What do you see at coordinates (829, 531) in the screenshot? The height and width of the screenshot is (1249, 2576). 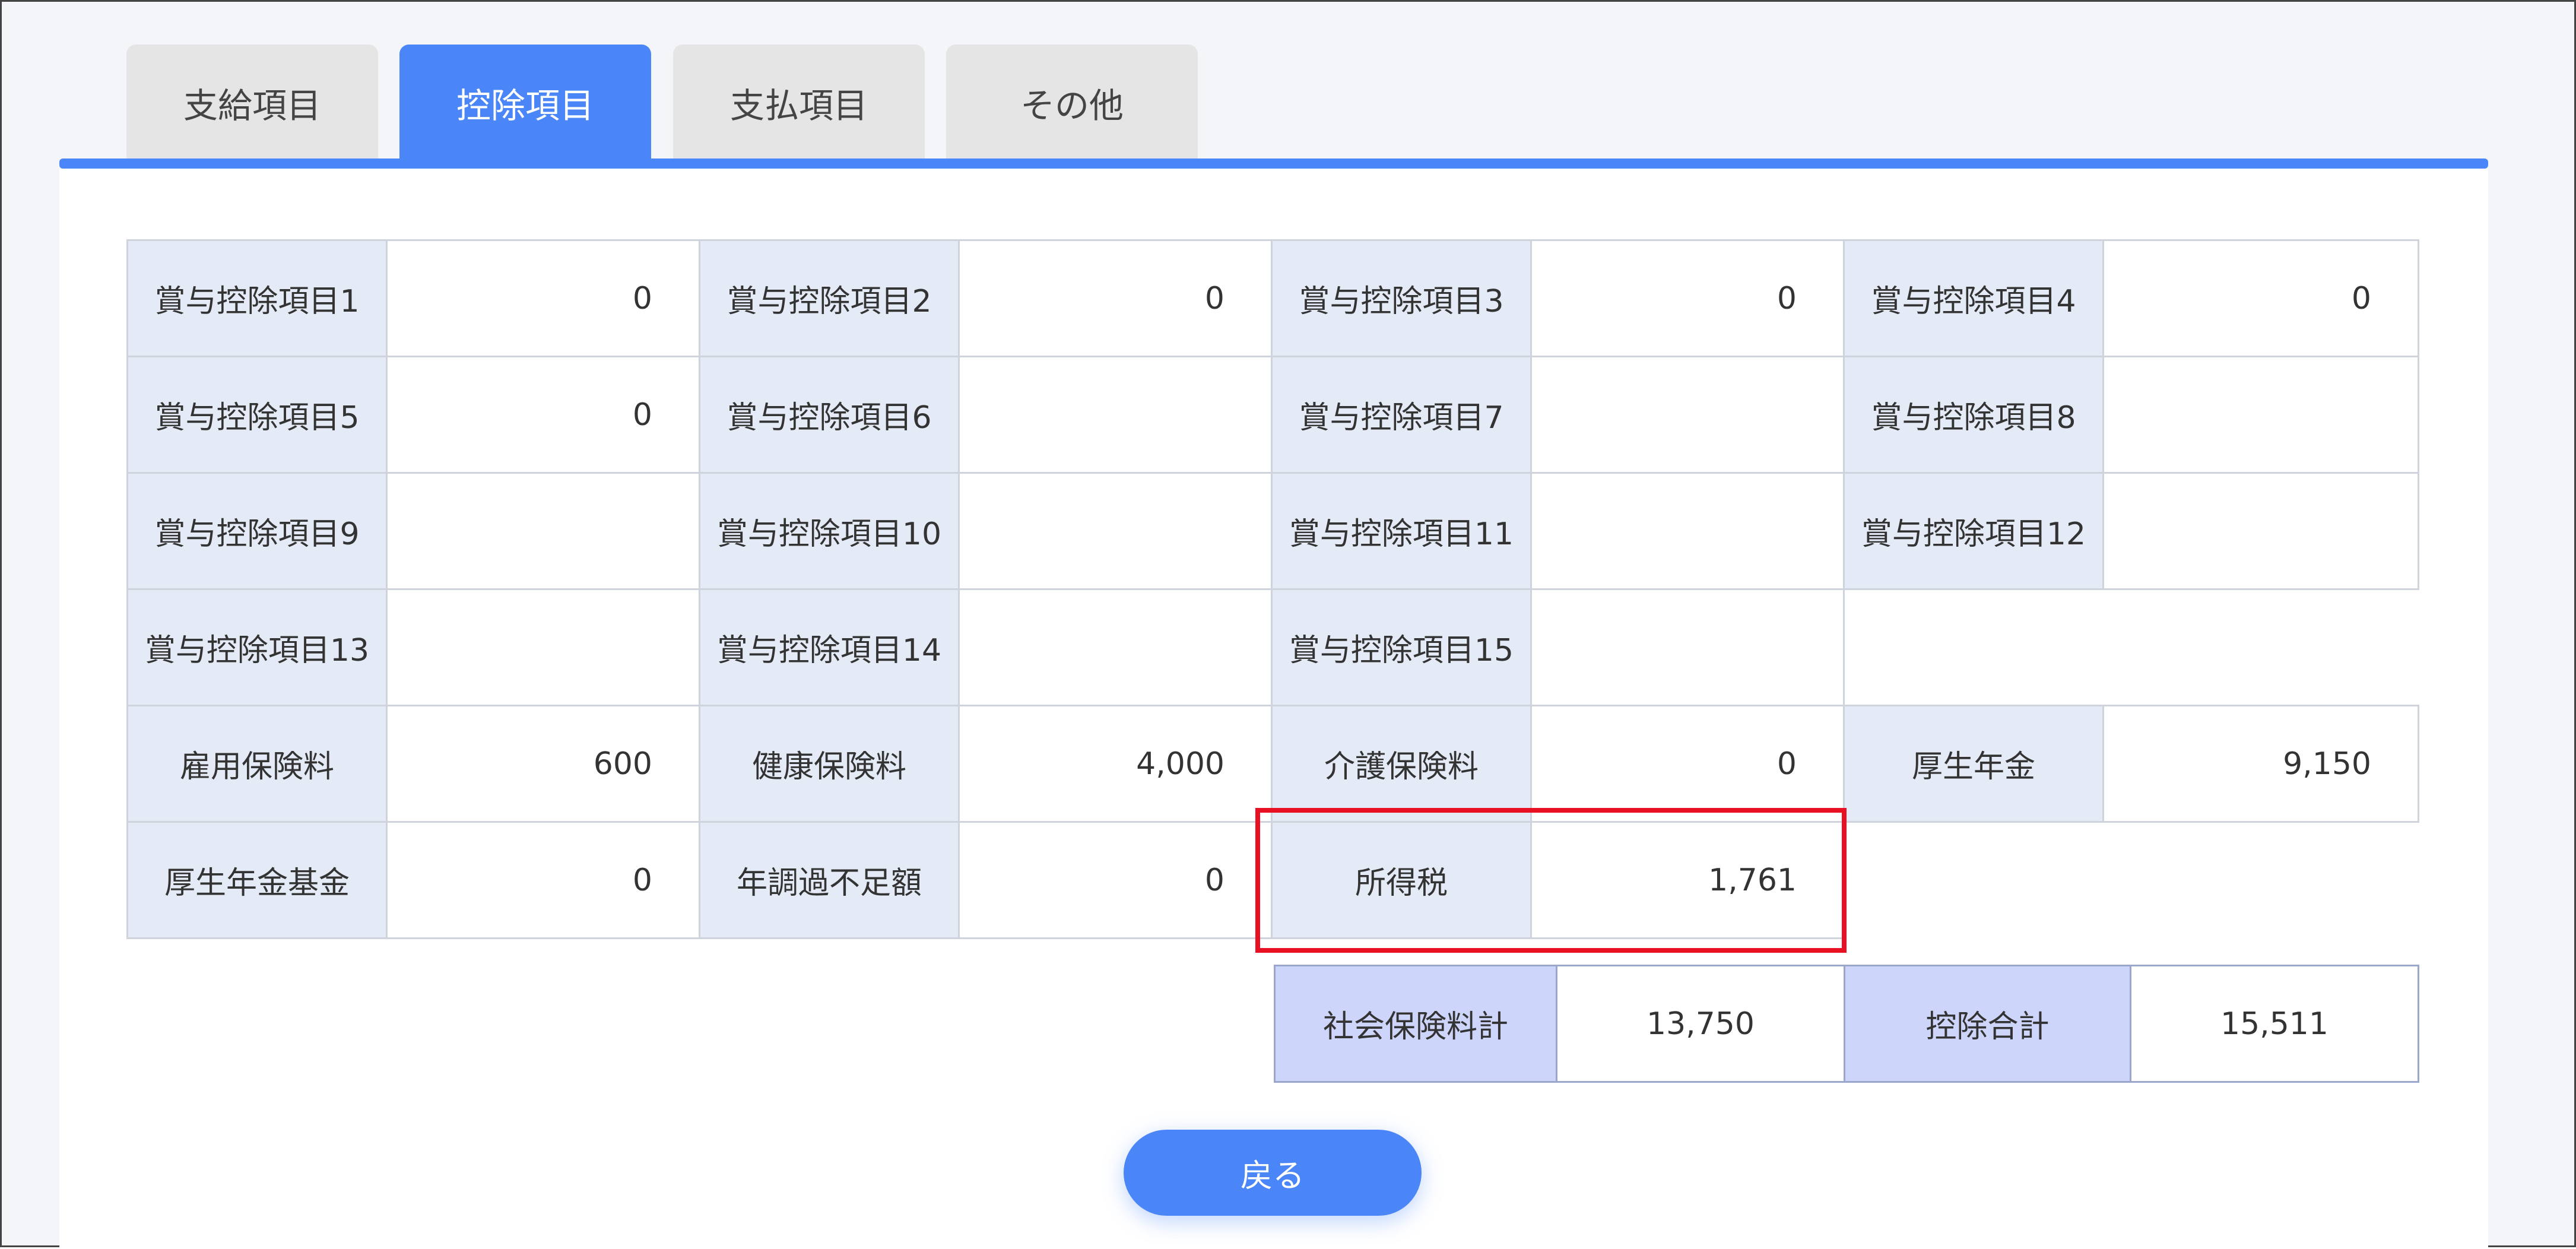 I see `bonus-deduction-10-label: 賞与控除項目10` at bounding box center [829, 531].